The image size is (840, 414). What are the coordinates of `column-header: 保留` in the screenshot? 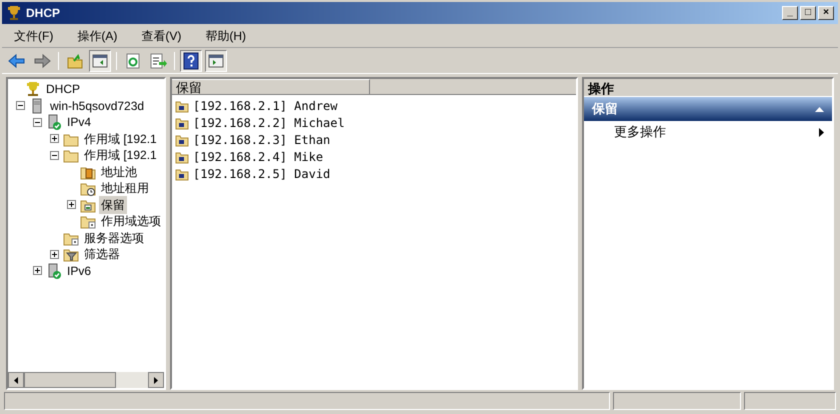 It's located at (271, 87).